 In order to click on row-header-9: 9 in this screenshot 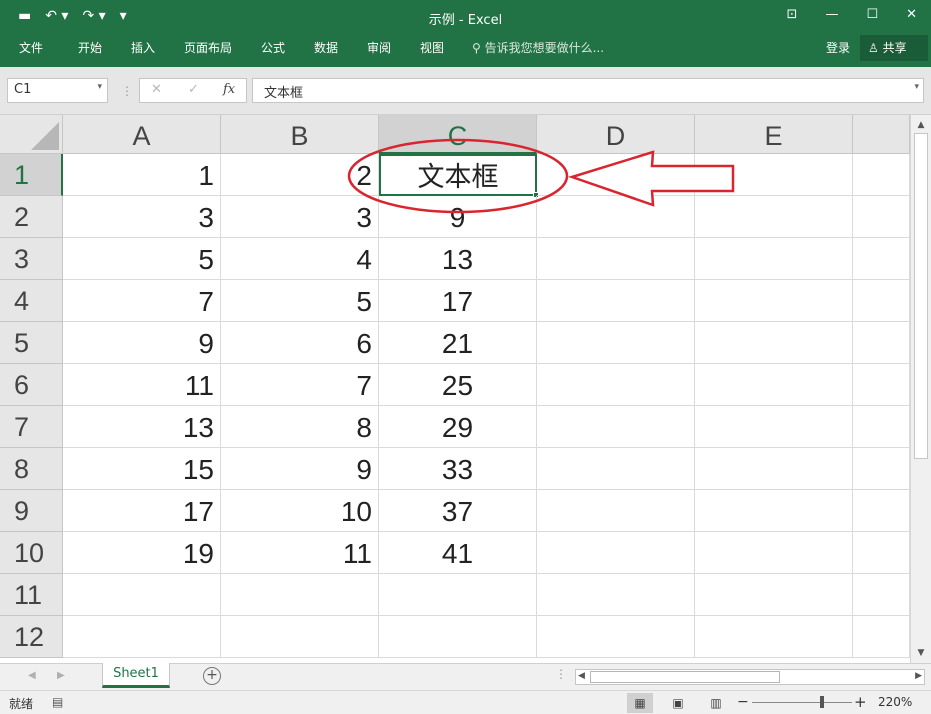, I will do `click(31, 511)`.